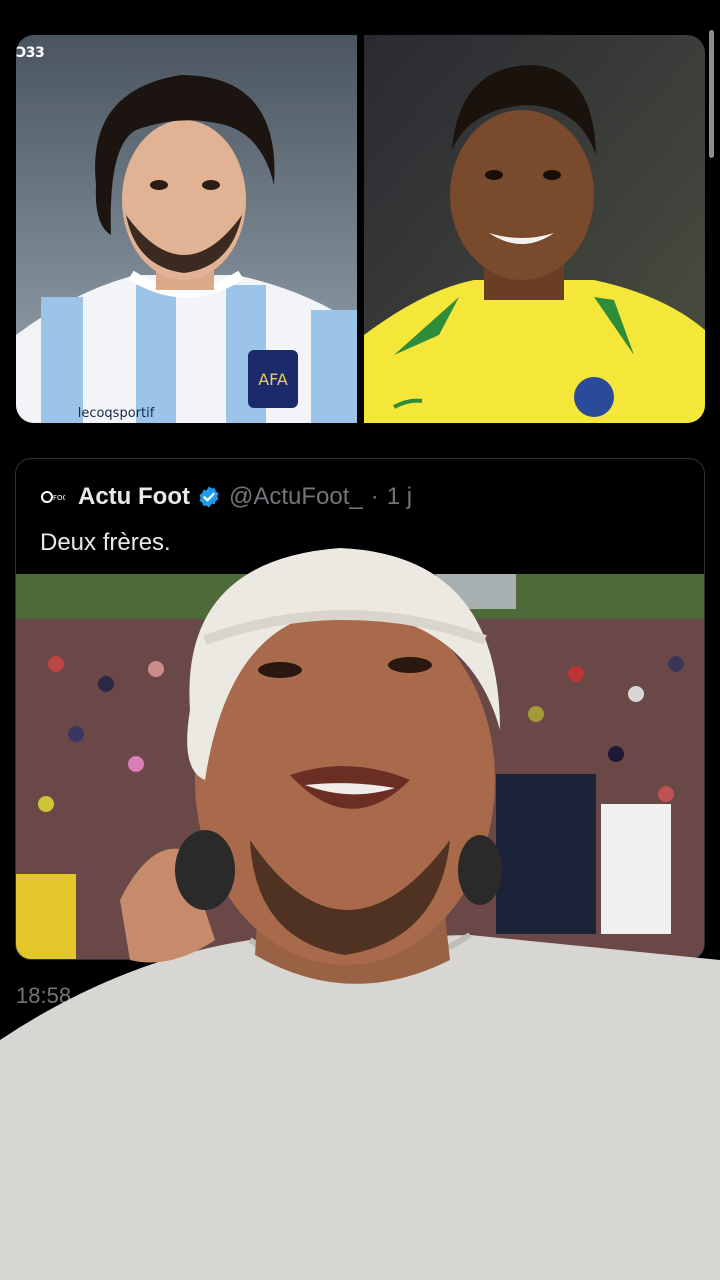 The width and height of the screenshot is (720, 1280). I want to click on media-photo-right, so click(534, 229).